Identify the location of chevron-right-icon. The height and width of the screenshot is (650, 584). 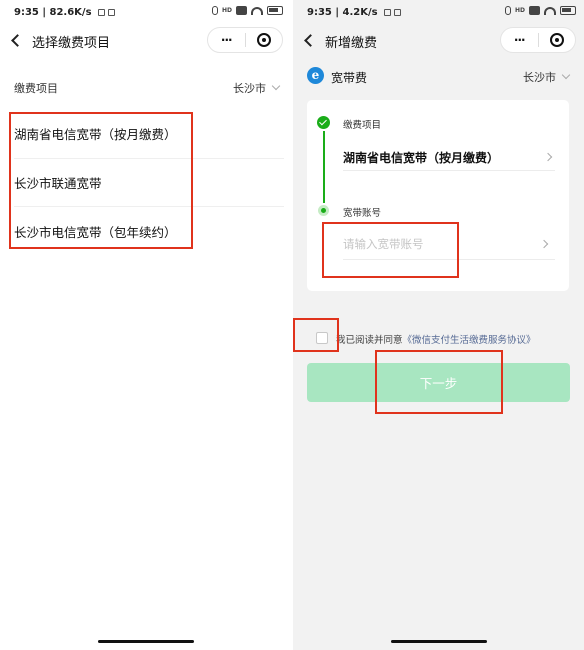
(548, 157).